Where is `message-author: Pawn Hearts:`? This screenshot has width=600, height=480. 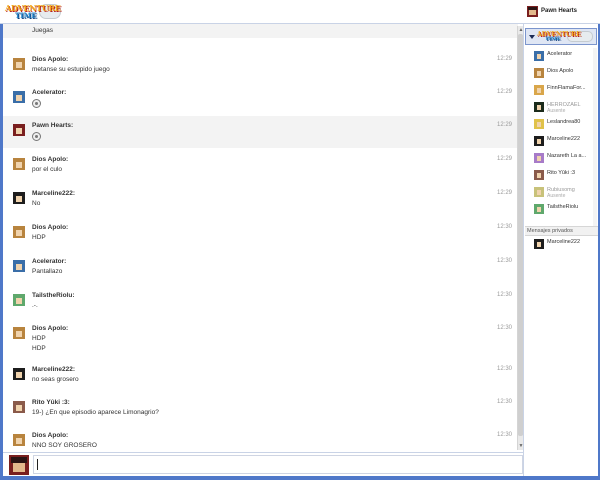
message-author: Pawn Hearts: is located at coordinates (52, 125).